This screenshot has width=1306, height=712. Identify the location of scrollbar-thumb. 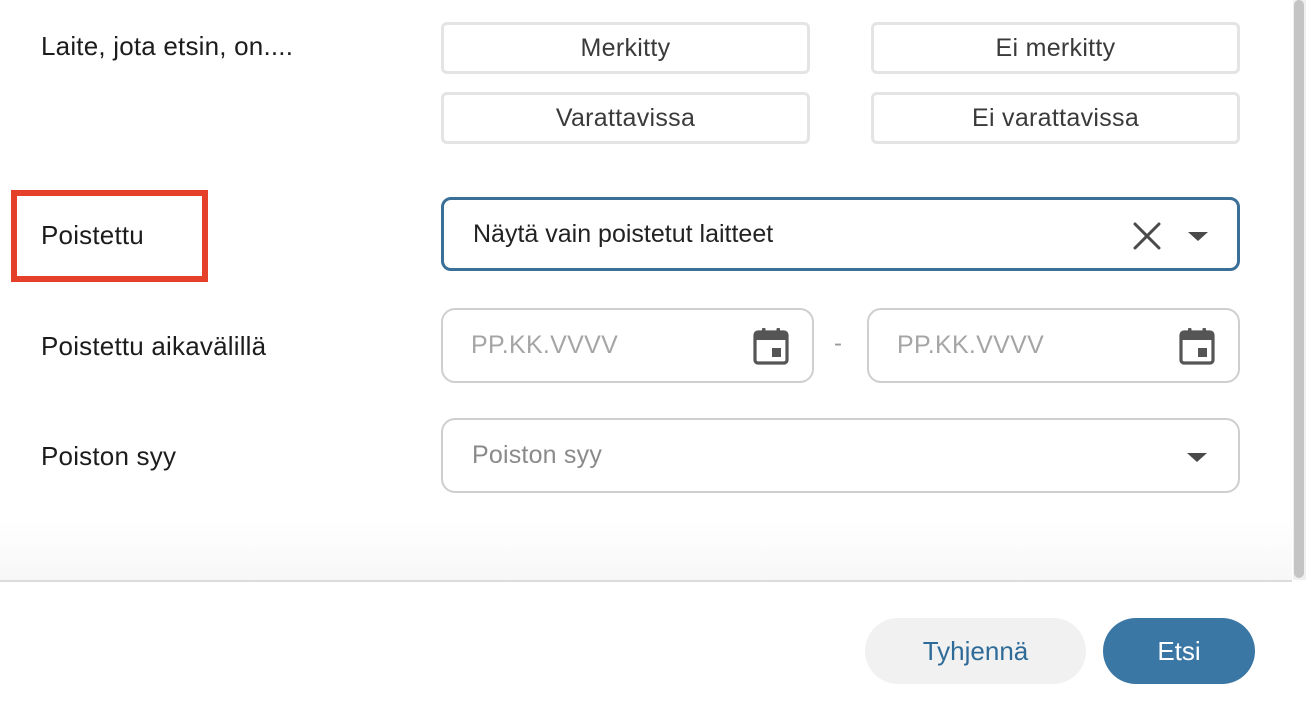
(1299, 289).